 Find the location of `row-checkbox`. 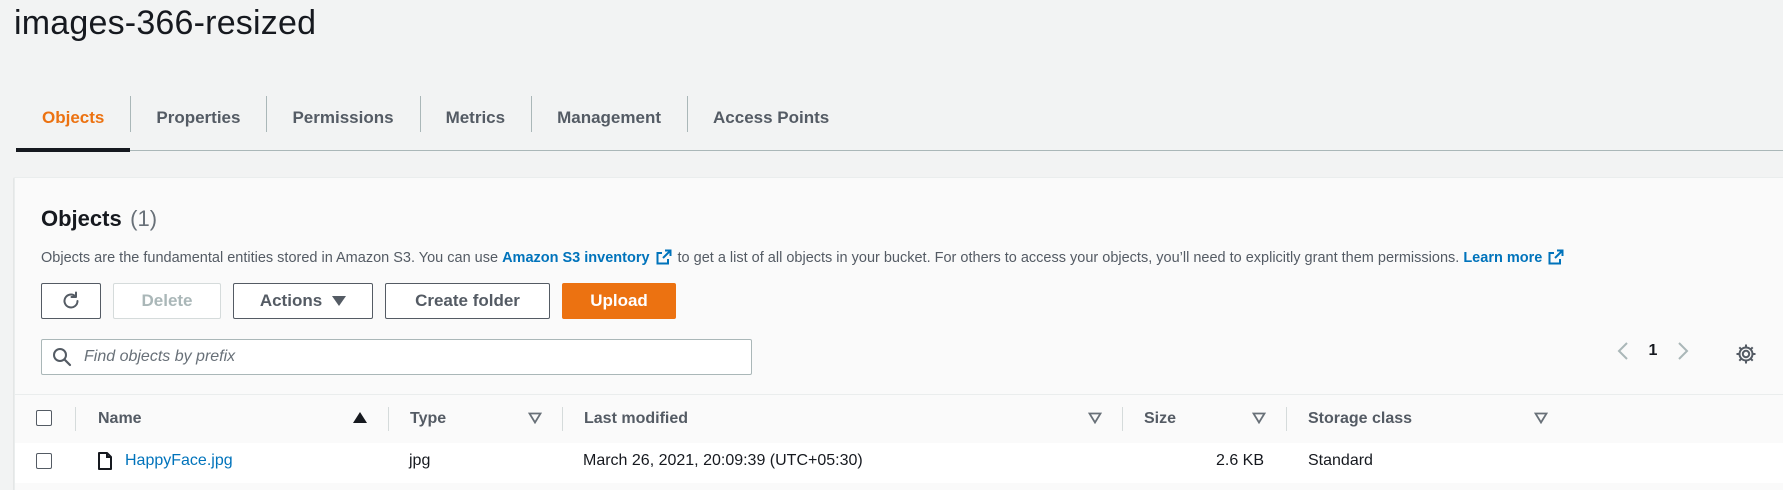

row-checkbox is located at coordinates (44, 461).